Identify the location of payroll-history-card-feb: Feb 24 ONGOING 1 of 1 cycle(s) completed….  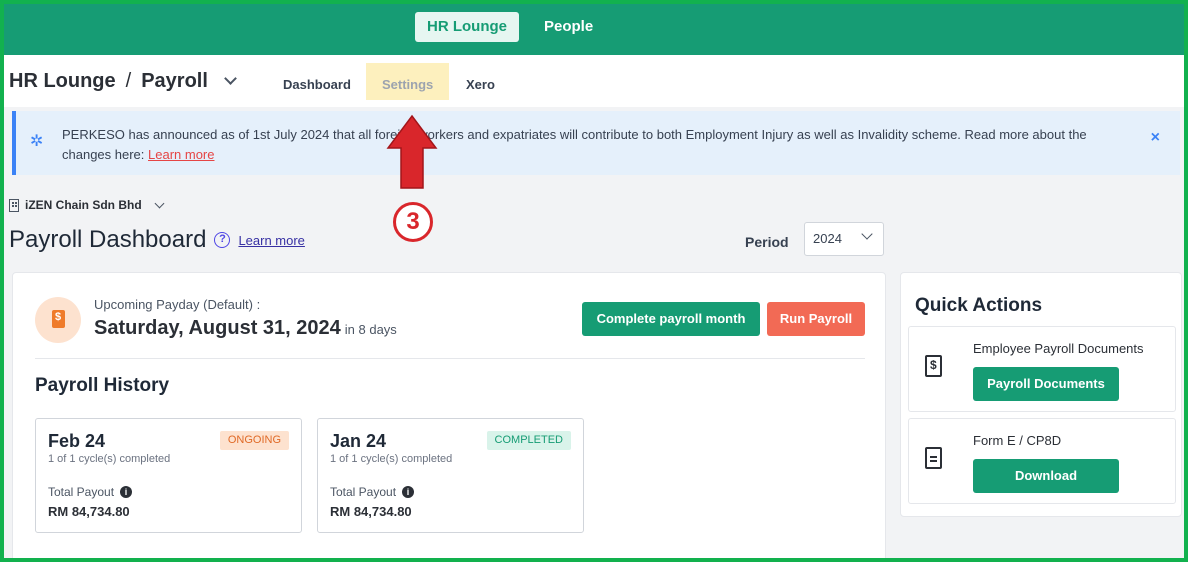
(168, 475).